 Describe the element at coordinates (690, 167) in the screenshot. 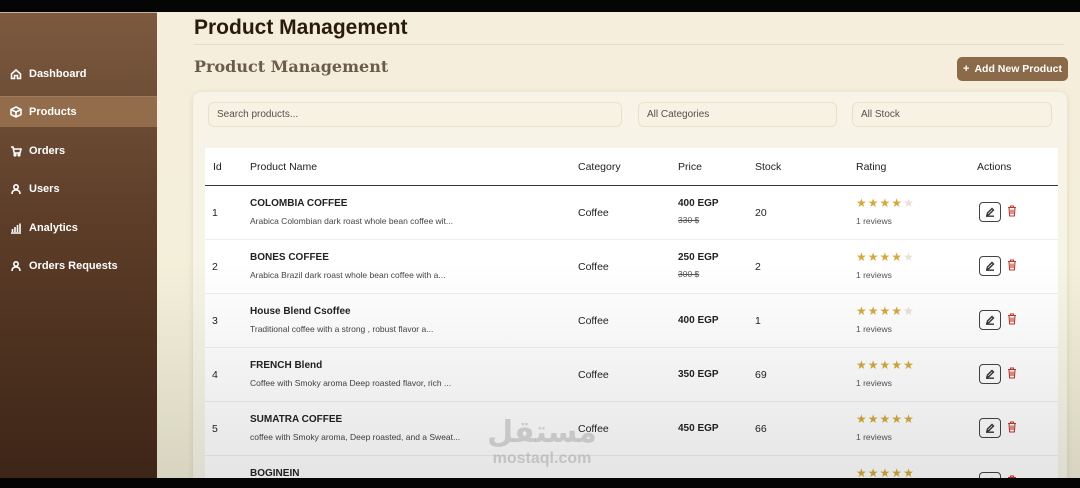

I see `column-header-price: Price` at that location.